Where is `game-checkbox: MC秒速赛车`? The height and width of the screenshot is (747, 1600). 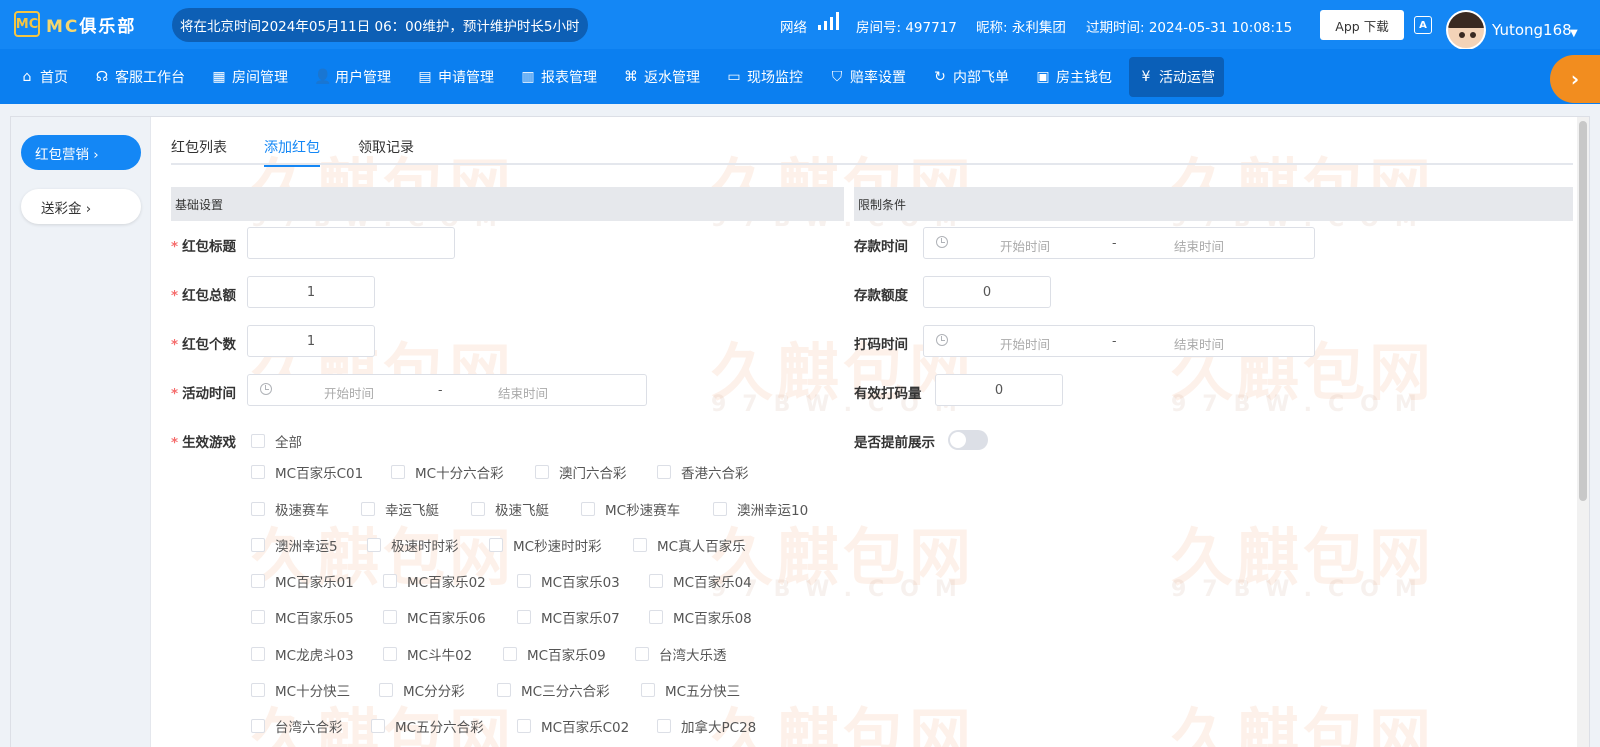
game-checkbox: MC秒速赛车 is located at coordinates (630, 509).